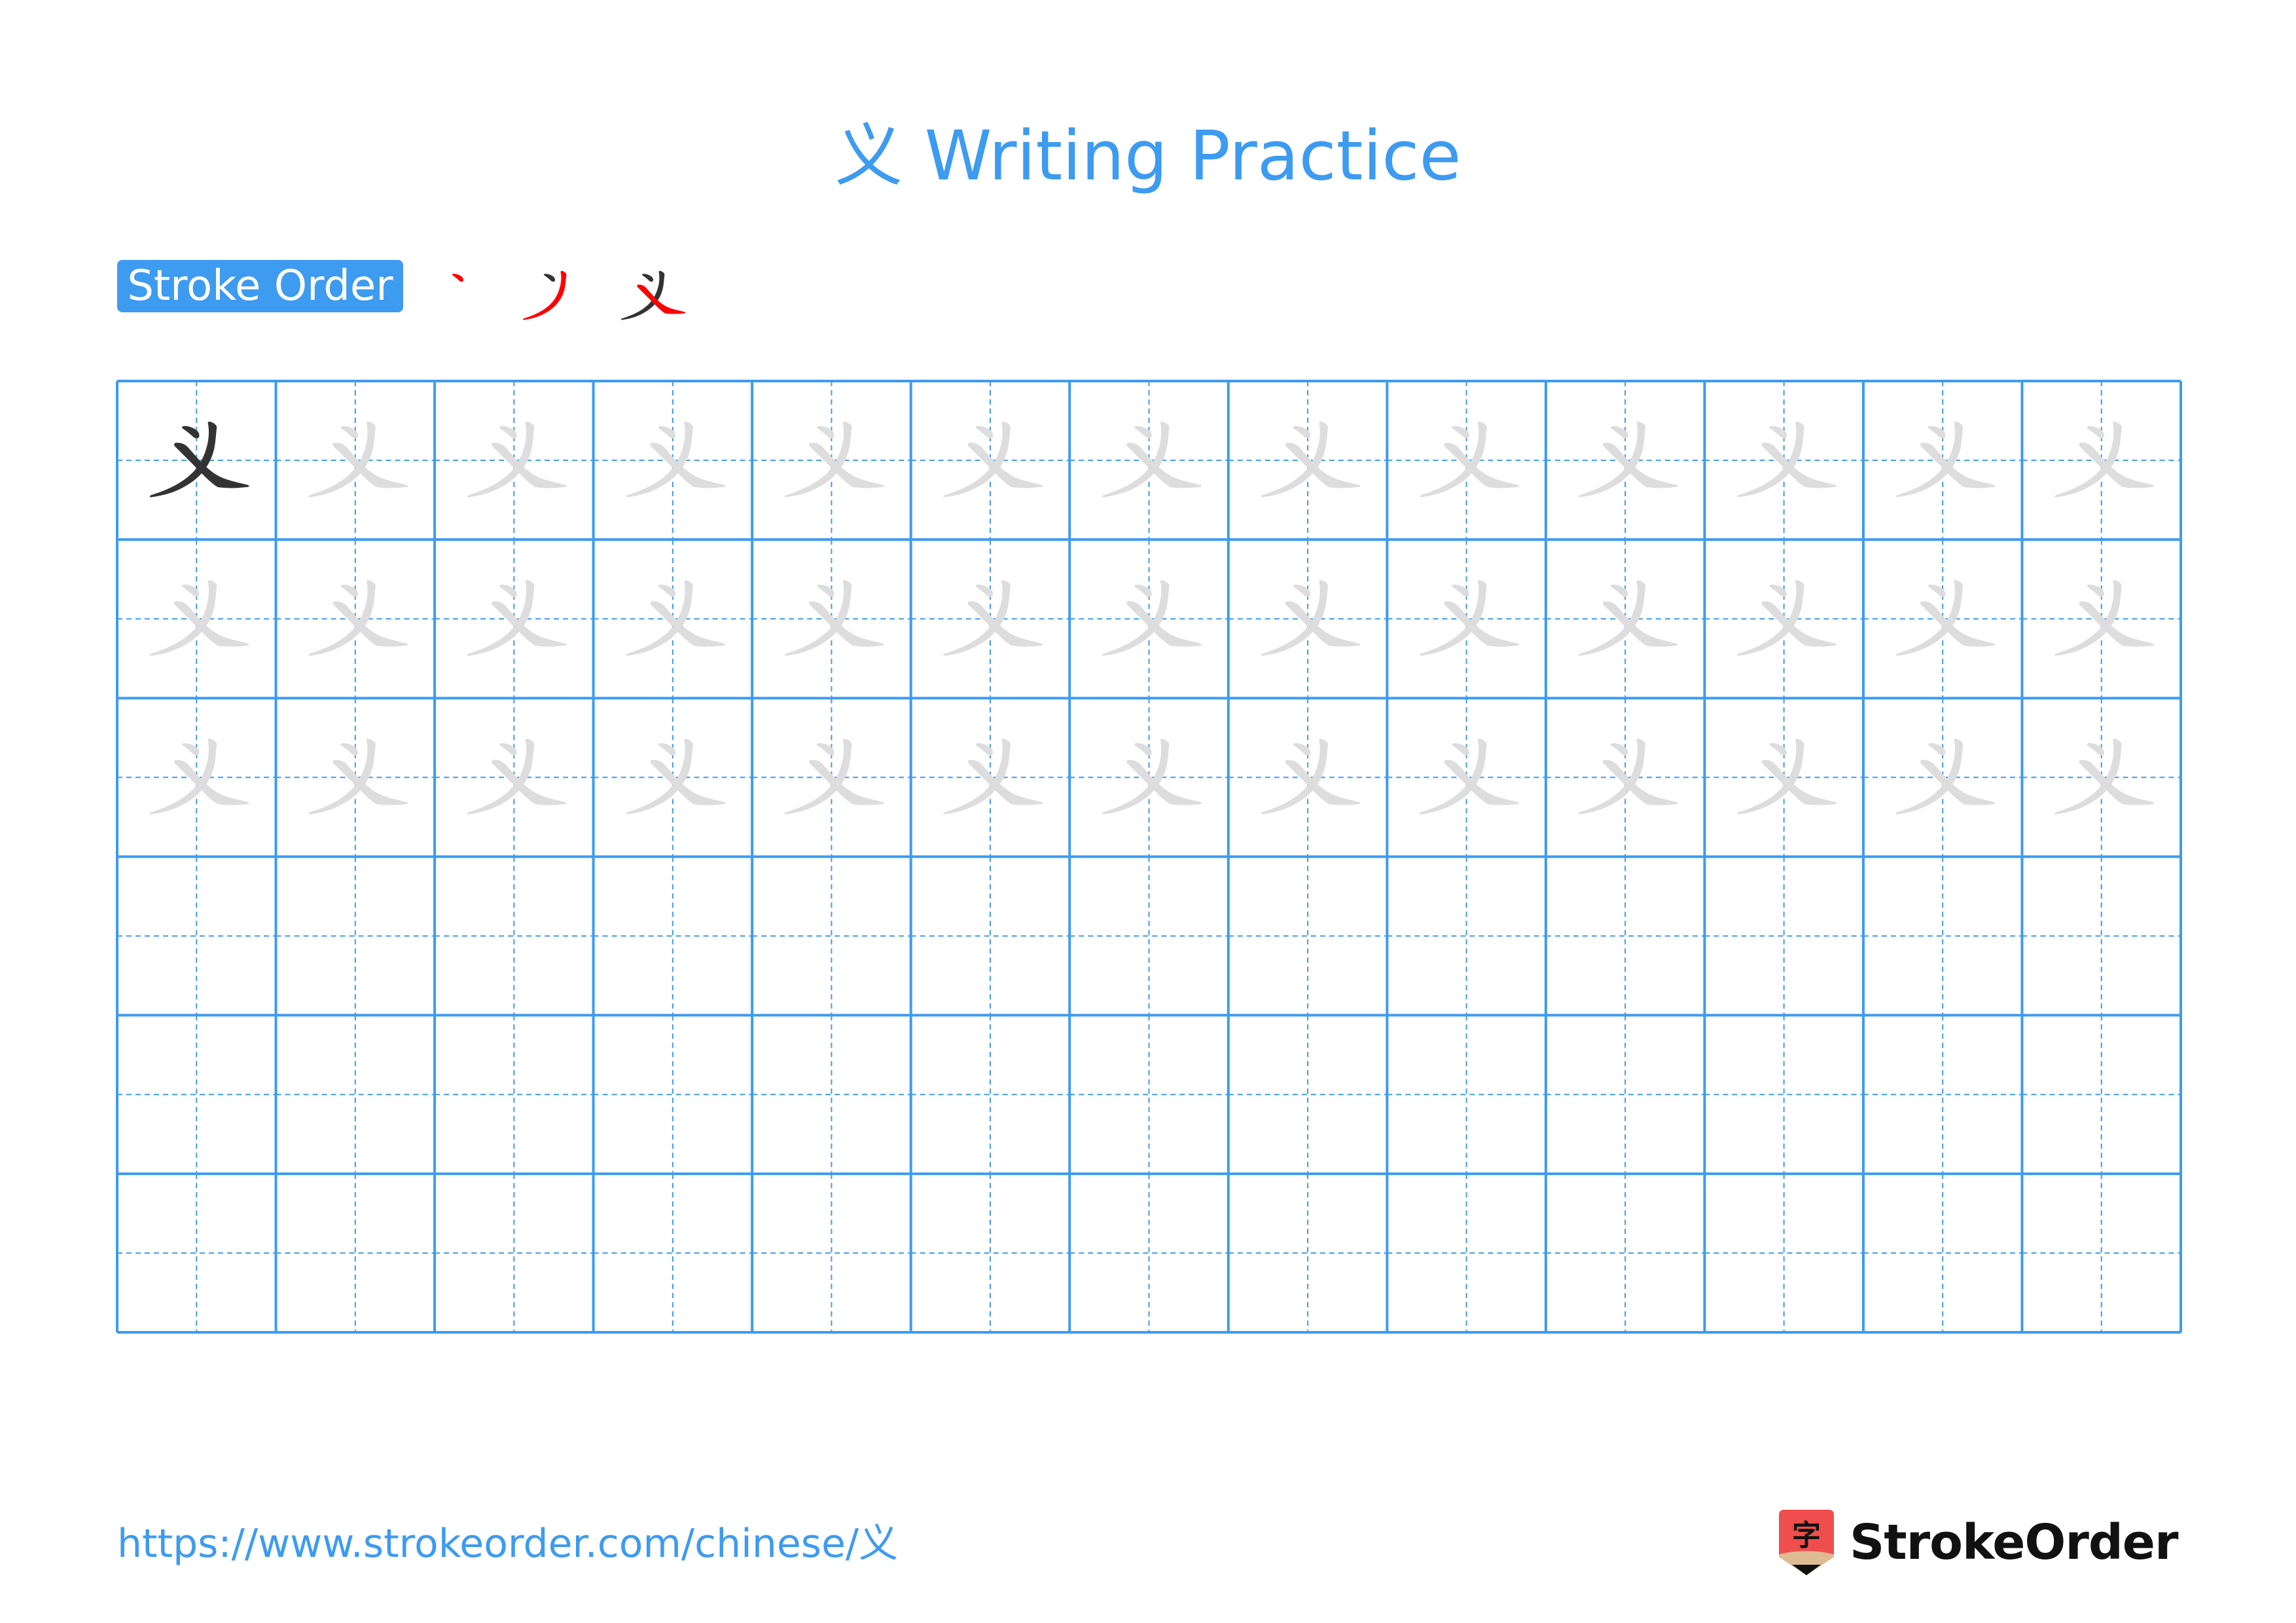 The height and width of the screenshot is (1623, 2296). What do you see at coordinates (1148, 156) in the screenshot?
I see `page-title: 义 Writing Practice` at bounding box center [1148, 156].